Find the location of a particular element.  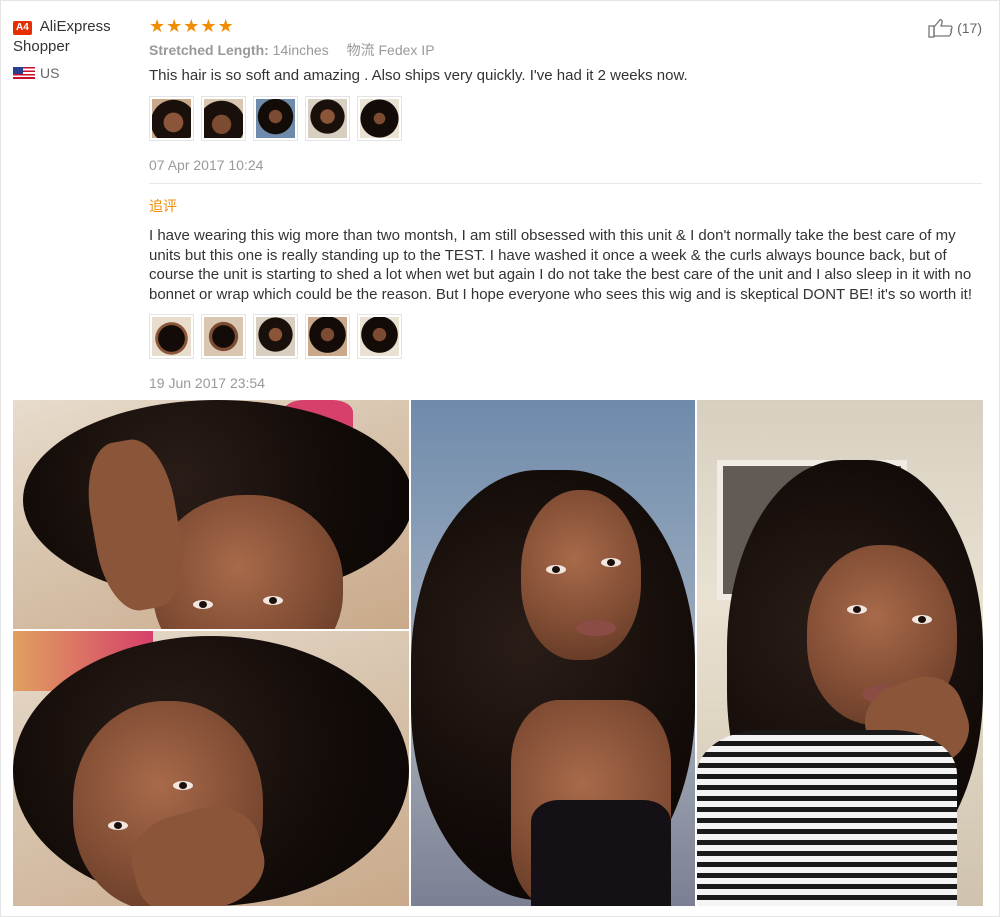

shipping-method: 物流 Fedex IP is located at coordinates (390, 50).